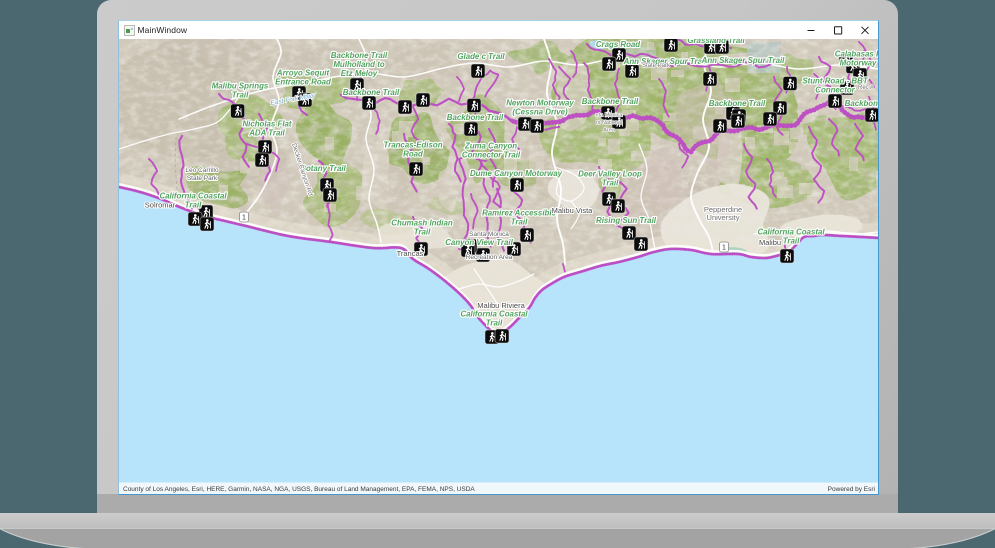 The height and width of the screenshot is (548, 995). Describe the element at coordinates (716, 42) in the screenshot. I see `svg-text: Grassland Trail` at that location.